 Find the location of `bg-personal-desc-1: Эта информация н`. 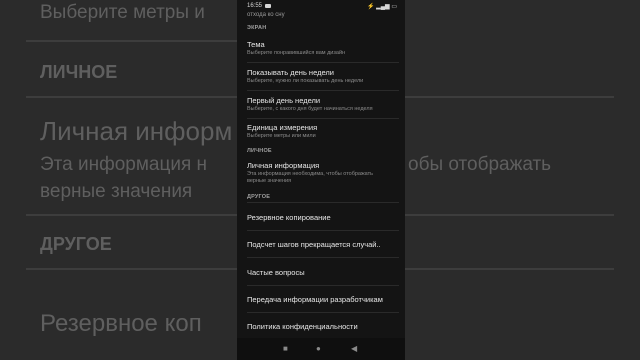

bg-personal-desc-1: Эта информация н is located at coordinates (124, 164).